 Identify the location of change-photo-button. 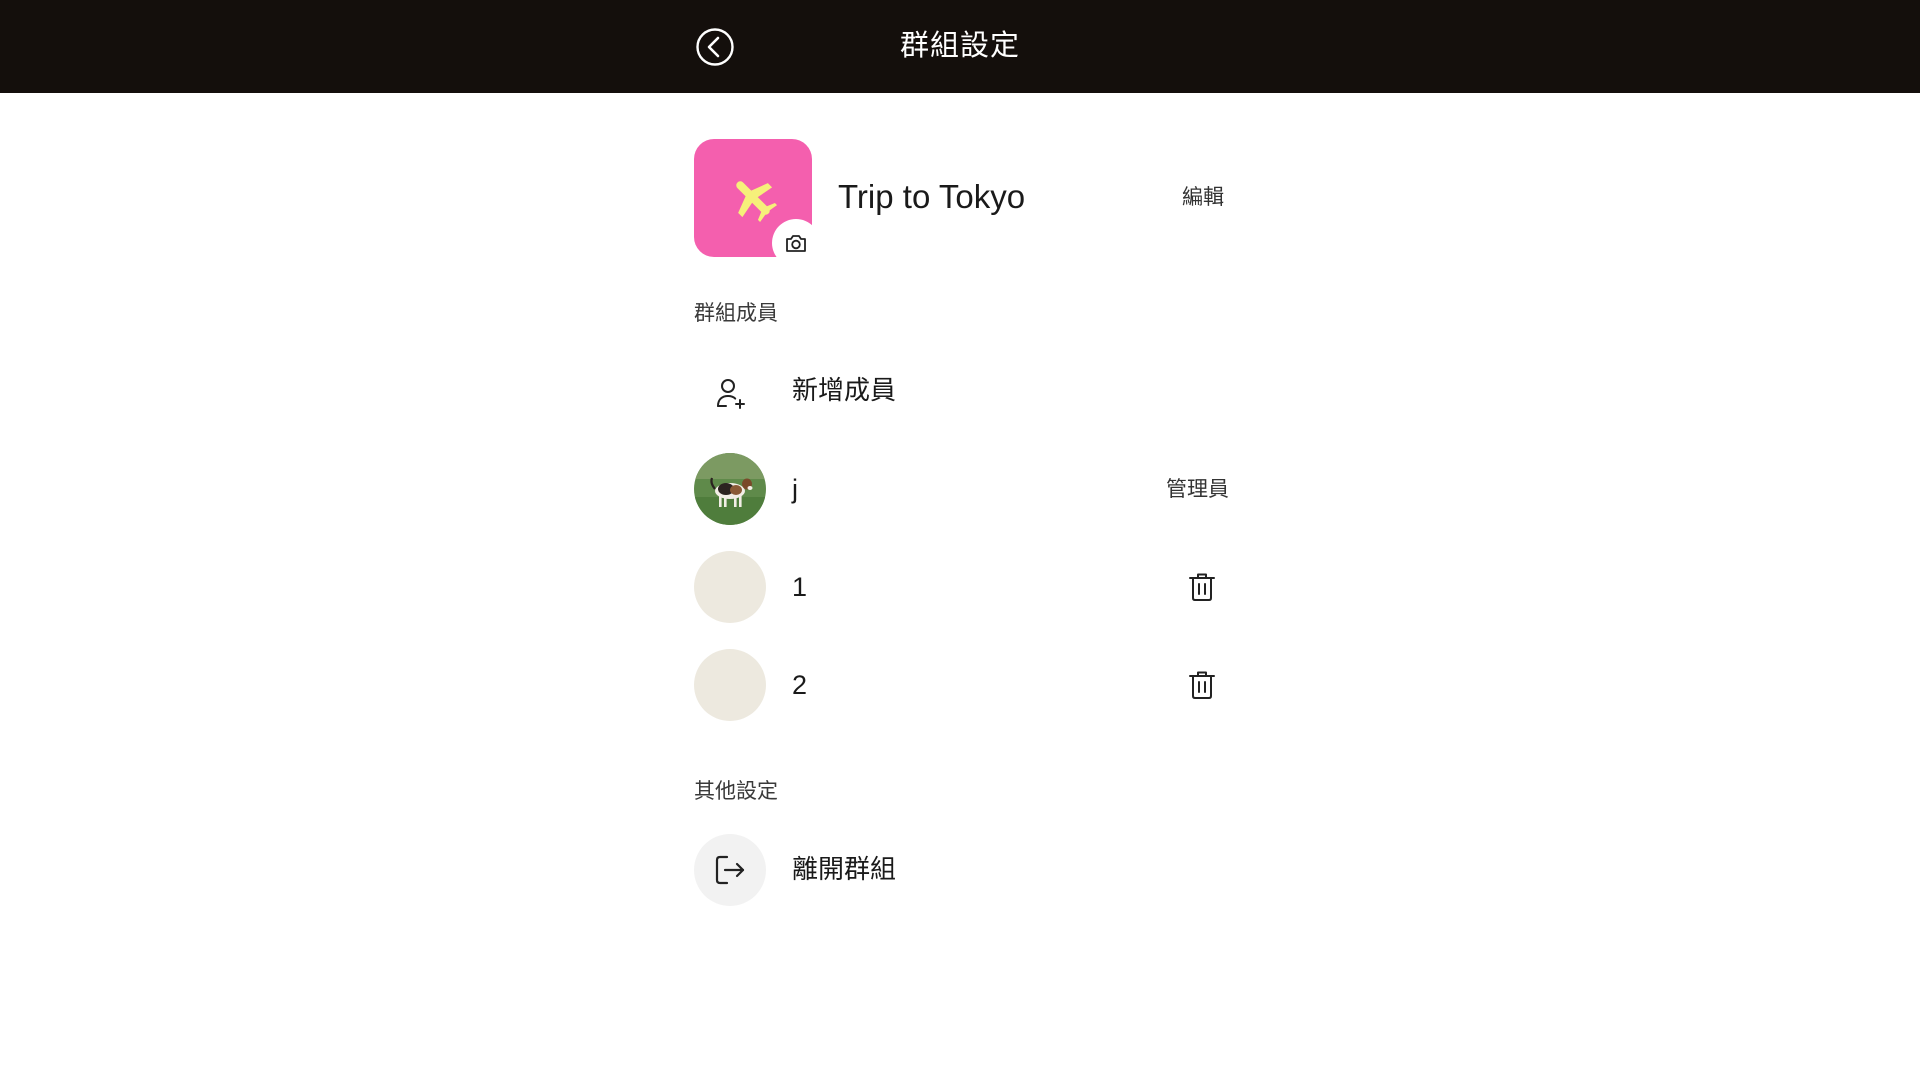
(796, 243).